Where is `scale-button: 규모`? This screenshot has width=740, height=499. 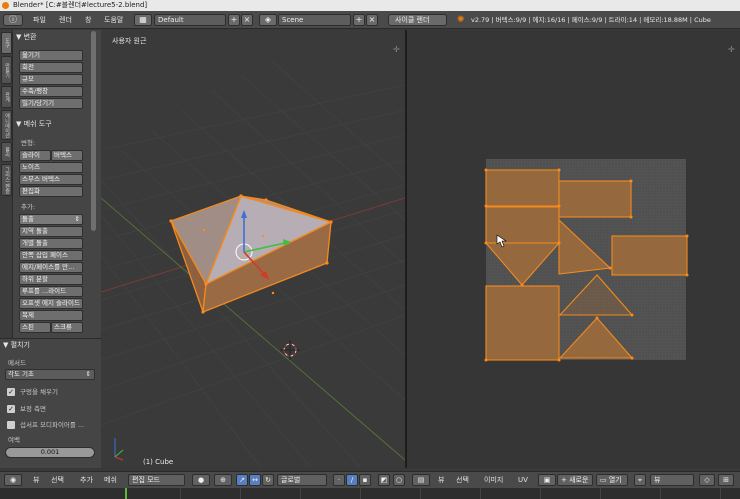
scale-button: 규모 is located at coordinates (51, 79).